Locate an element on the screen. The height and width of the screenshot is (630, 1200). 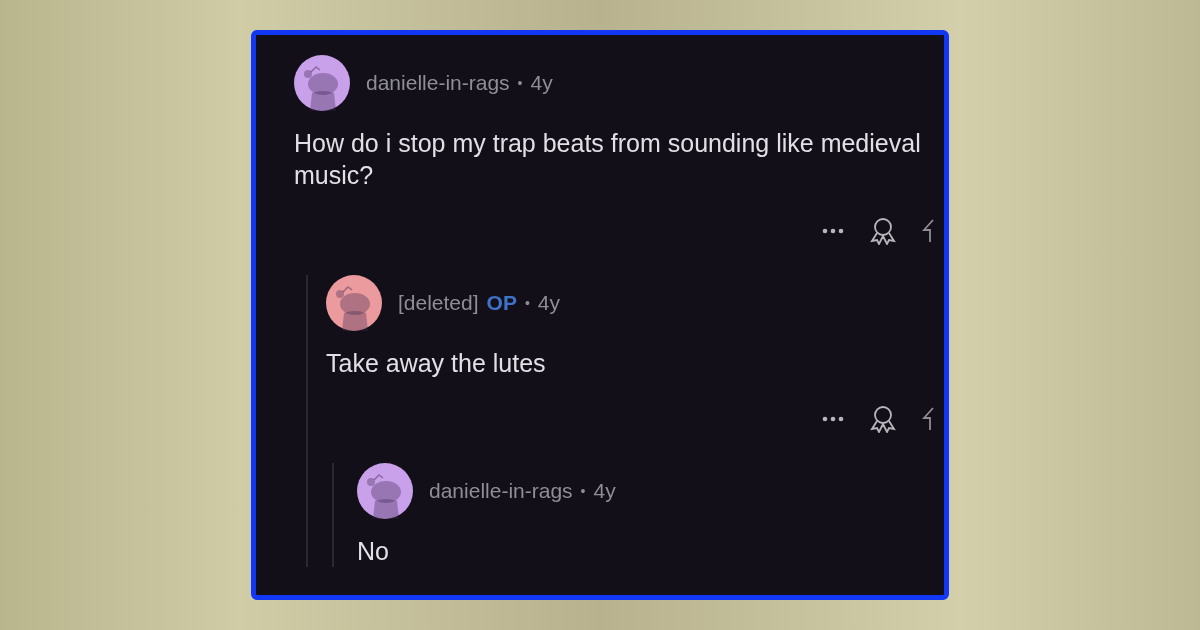
op-label: OP is located at coordinates (501, 303).